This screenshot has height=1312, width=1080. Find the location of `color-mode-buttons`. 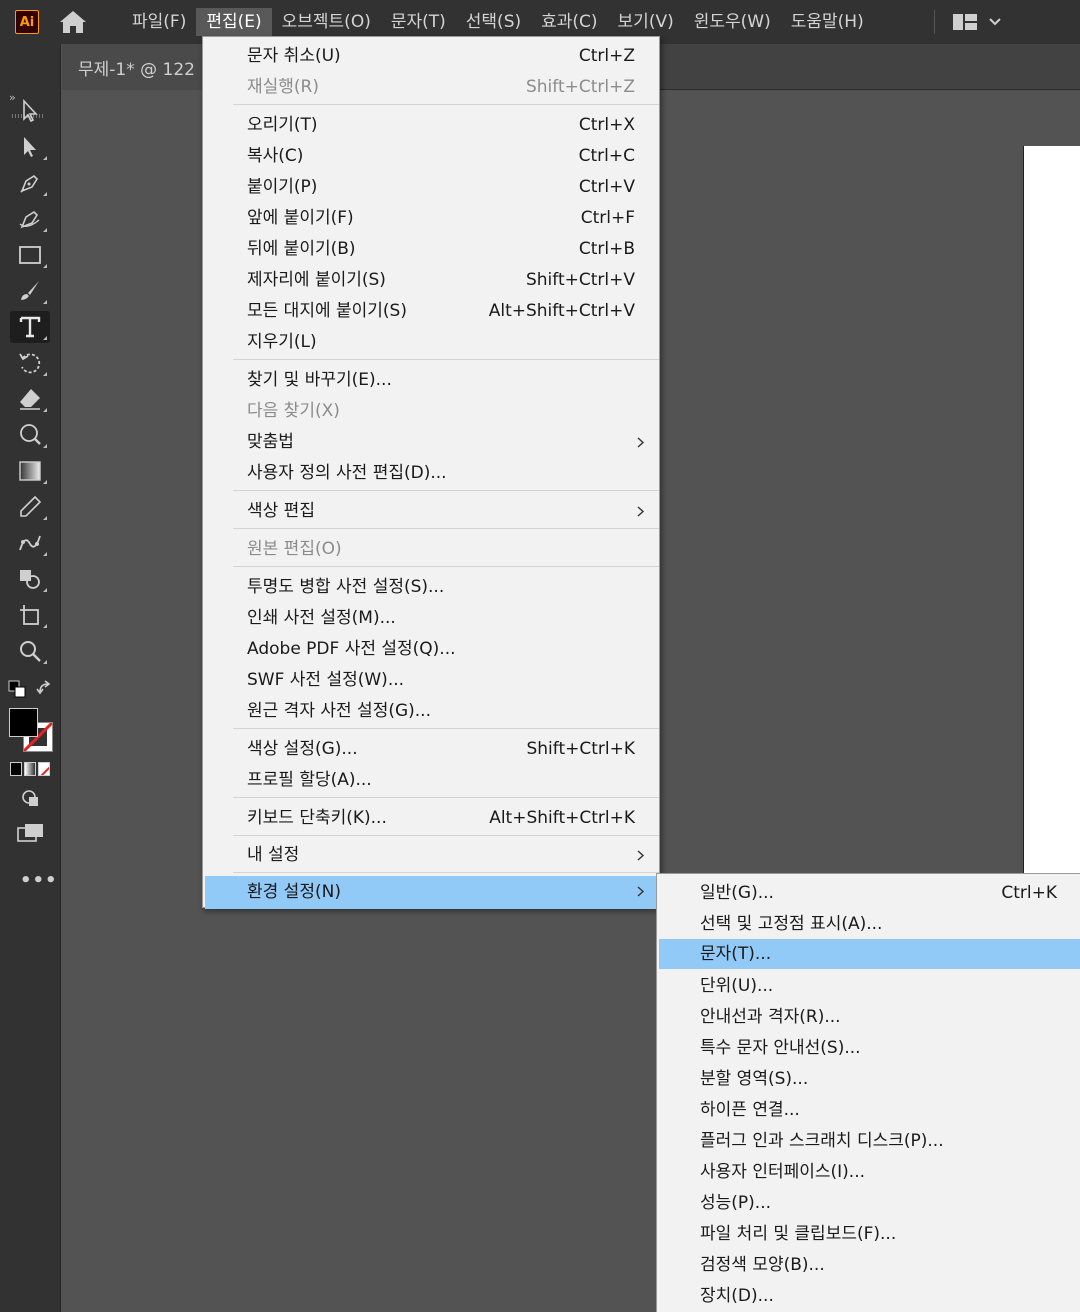

color-mode-buttons is located at coordinates (30, 769).